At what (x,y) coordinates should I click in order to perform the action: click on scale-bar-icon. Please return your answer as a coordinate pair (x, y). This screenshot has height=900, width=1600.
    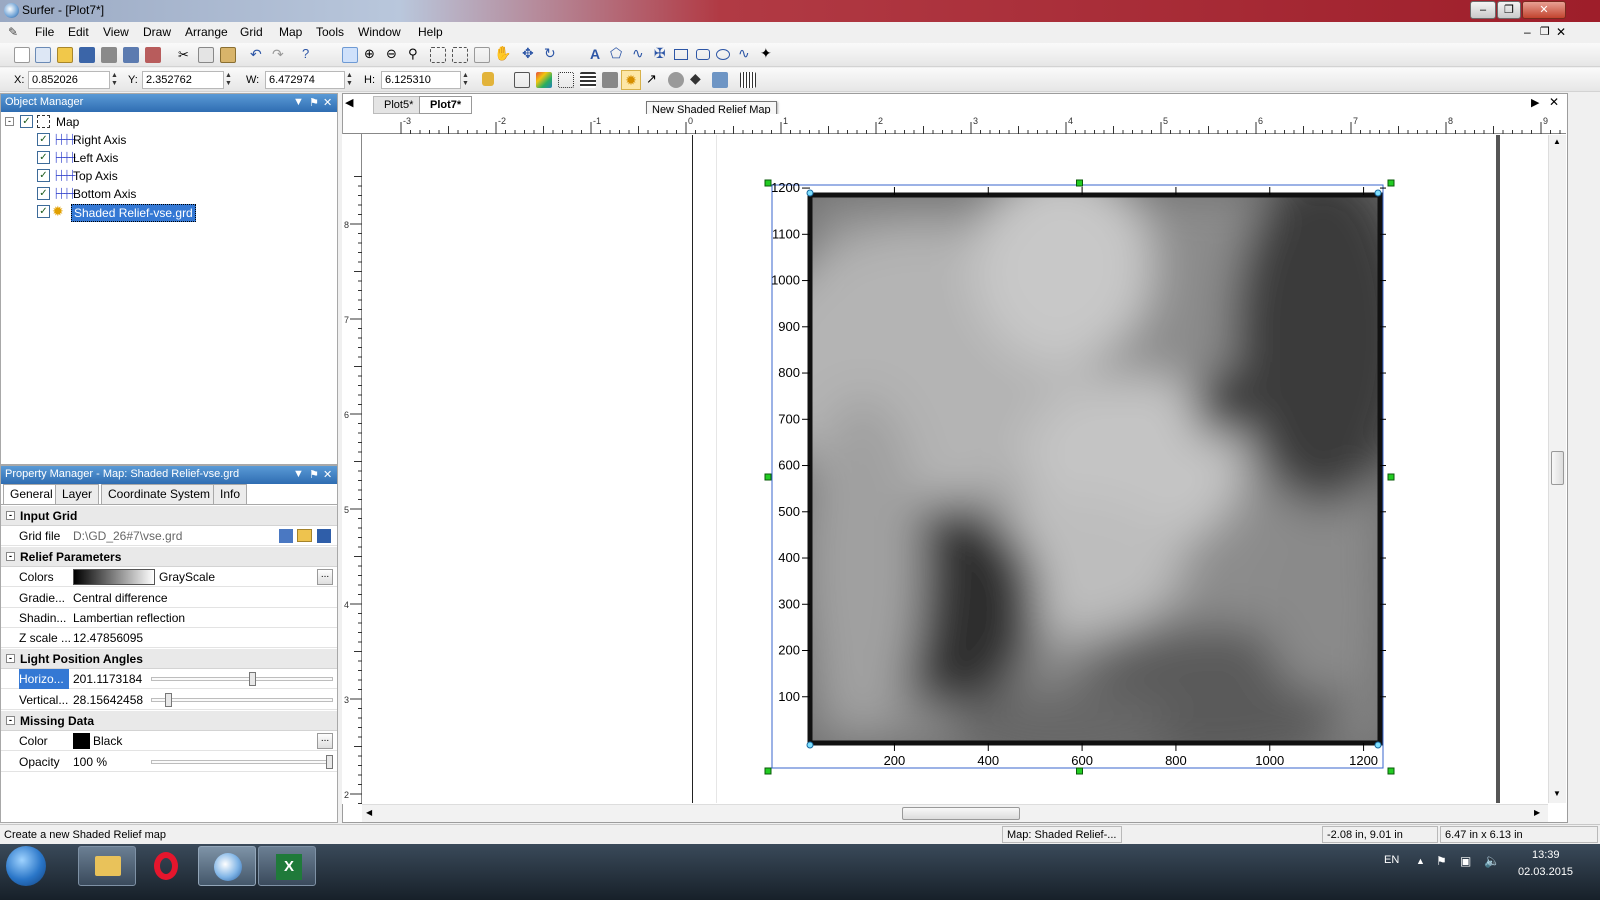
    Looking at the image, I should click on (748, 80).